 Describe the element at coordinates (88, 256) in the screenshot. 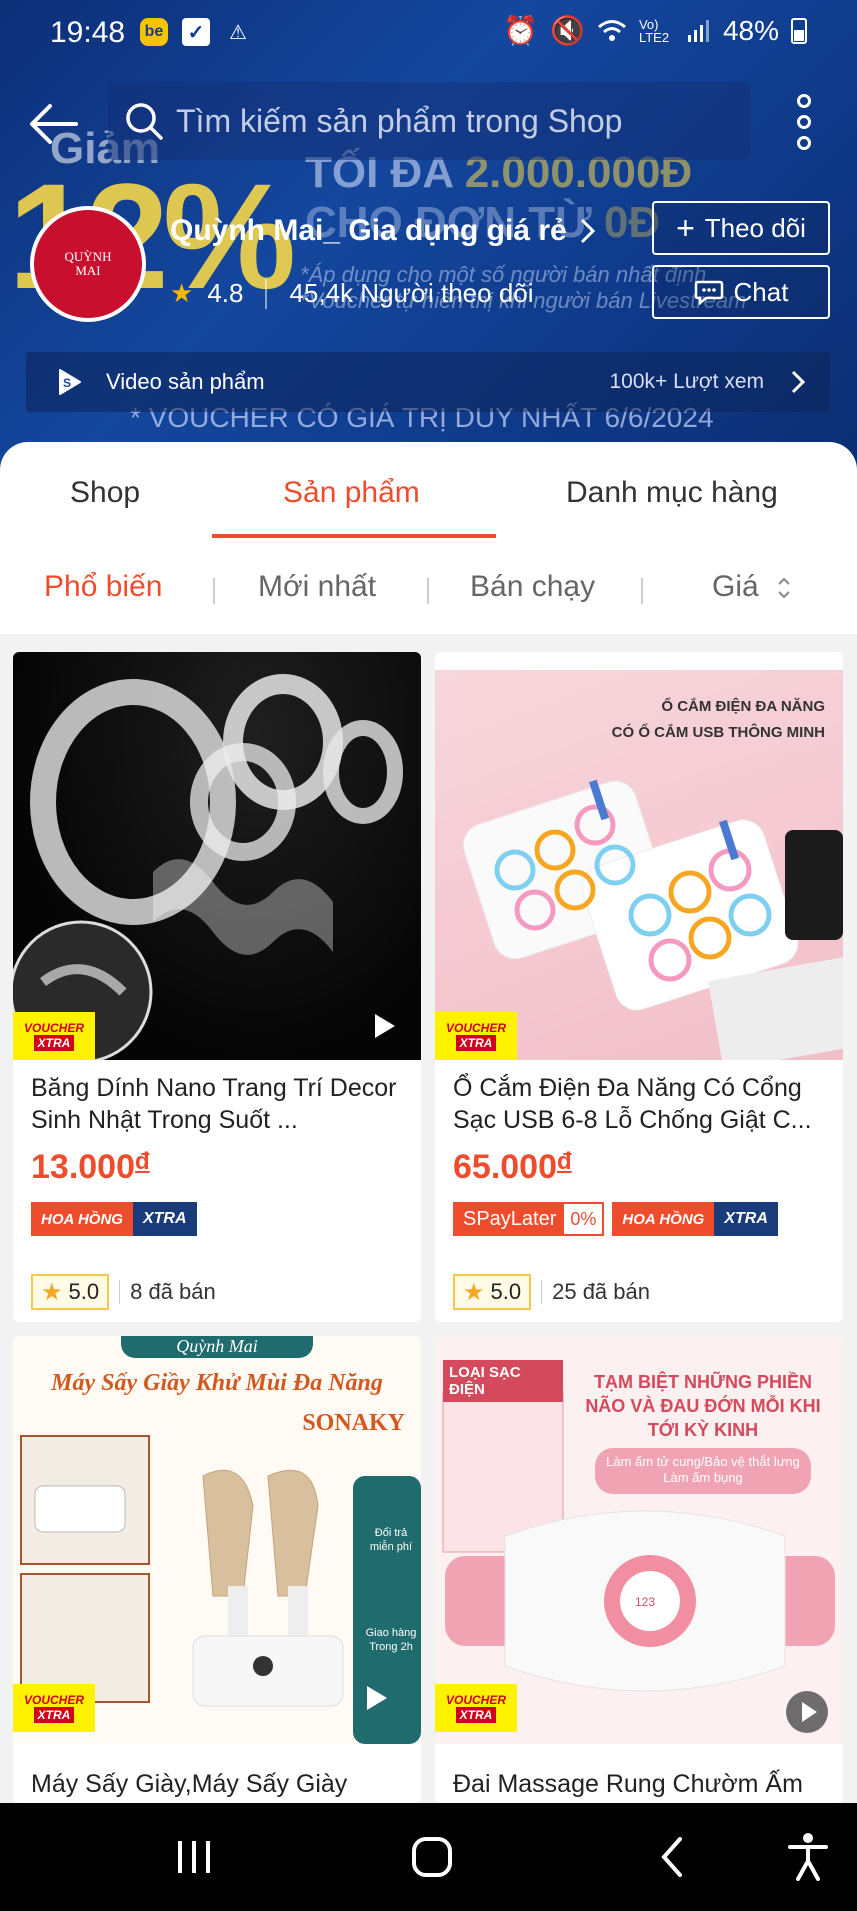

I see `avatar-line1: QUỲNH` at that location.